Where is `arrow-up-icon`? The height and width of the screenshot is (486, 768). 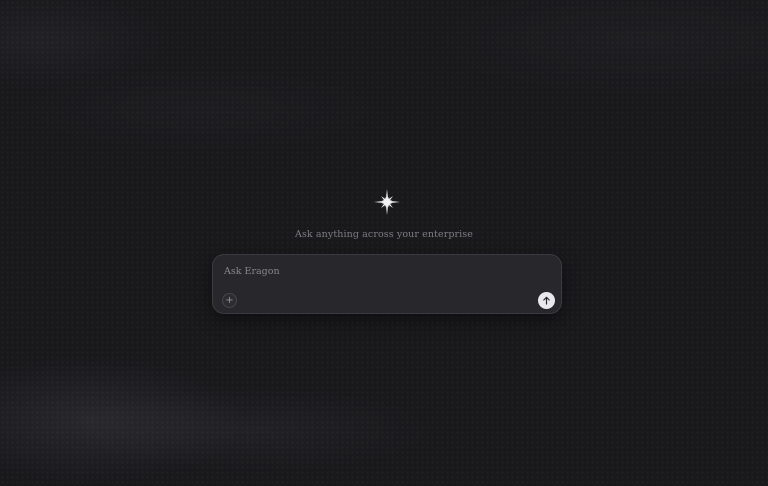
arrow-up-icon is located at coordinates (546, 300).